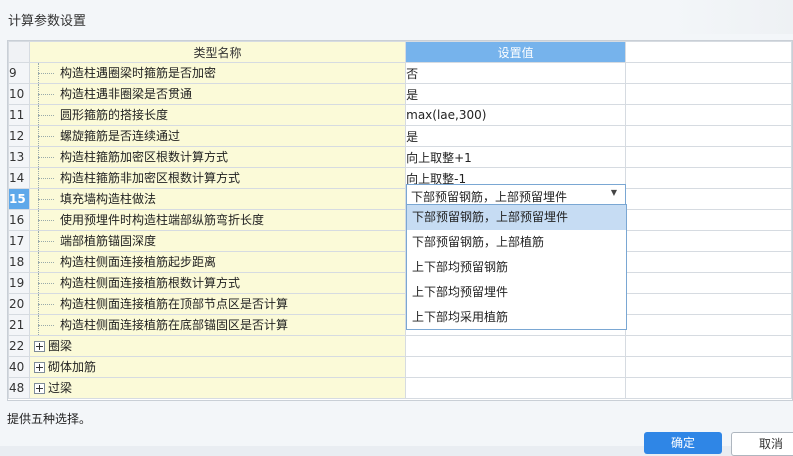 The height and width of the screenshot is (456, 793). Describe the element at coordinates (59, 346) in the screenshot. I see `group-name: 圈梁` at that location.